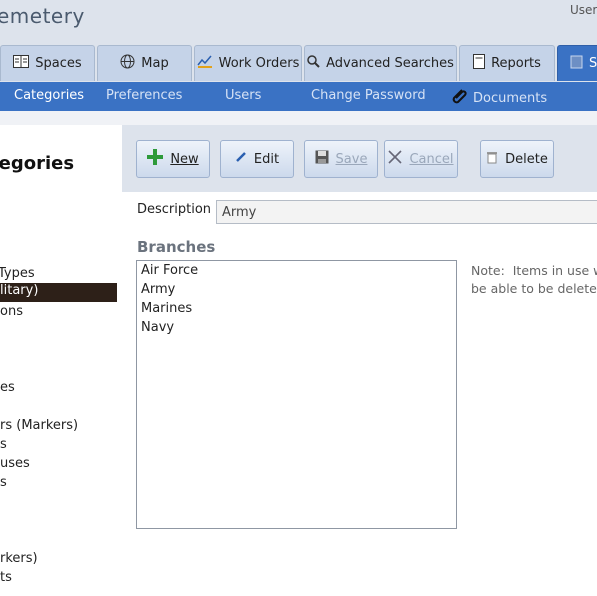 The height and width of the screenshot is (596, 597). Describe the element at coordinates (15, 463) in the screenshot. I see `category-item: uses` at that location.